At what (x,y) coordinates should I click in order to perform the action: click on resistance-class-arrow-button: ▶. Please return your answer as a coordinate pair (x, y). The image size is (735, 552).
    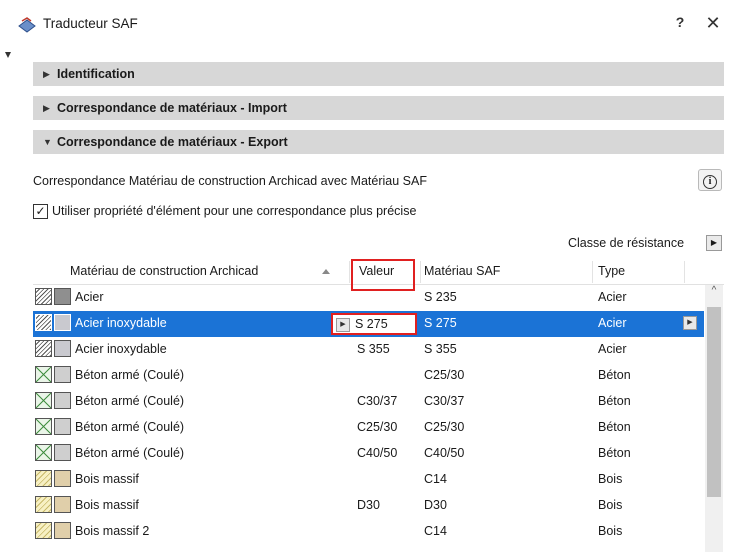
    Looking at the image, I should click on (714, 243).